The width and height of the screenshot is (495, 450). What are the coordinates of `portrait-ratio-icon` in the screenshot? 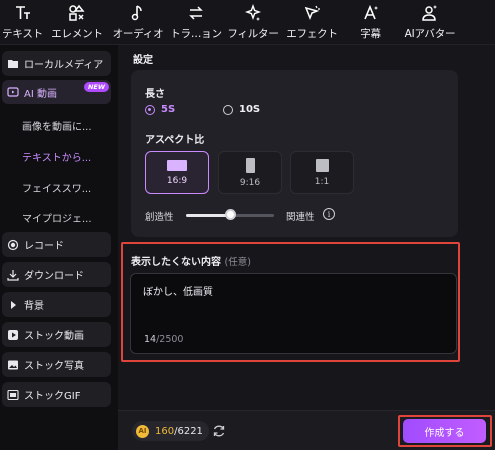 It's located at (250, 165).